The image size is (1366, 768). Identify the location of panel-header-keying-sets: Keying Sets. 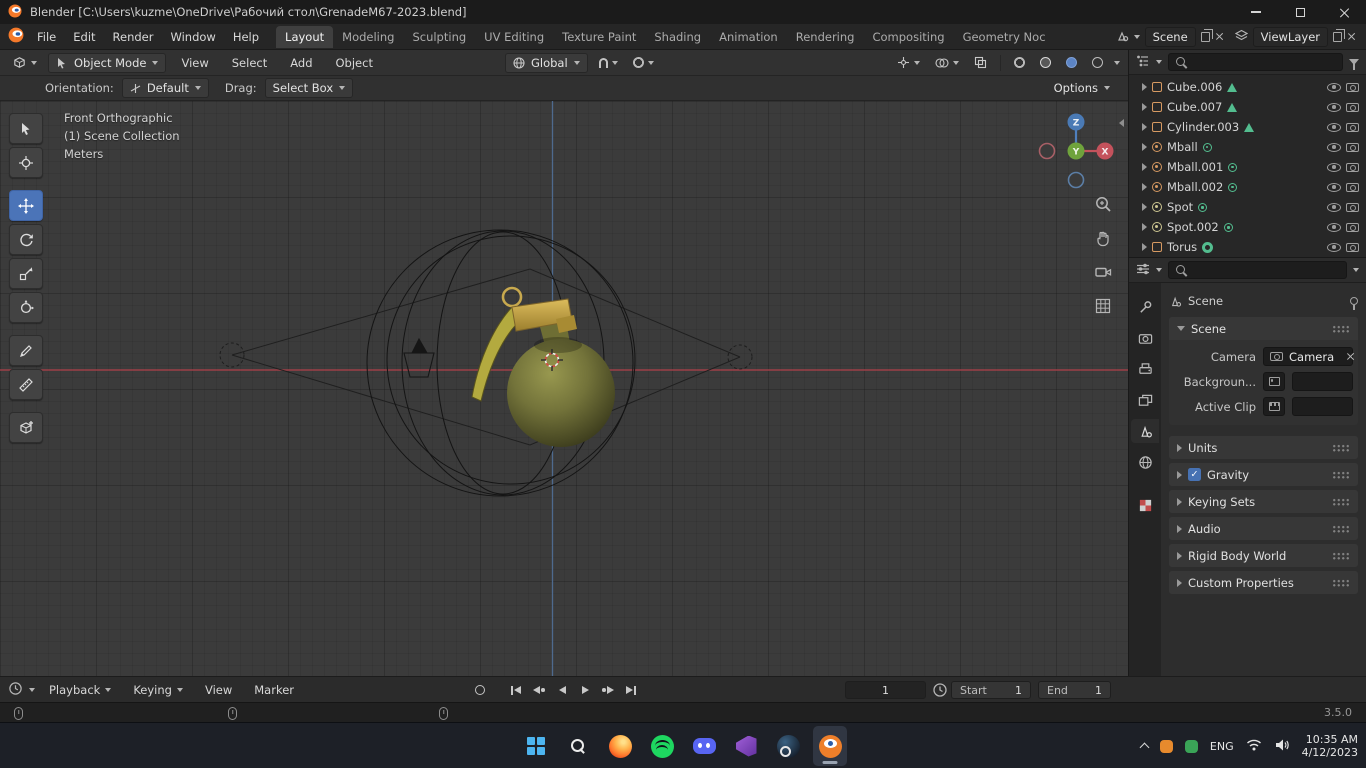
(1263, 501).